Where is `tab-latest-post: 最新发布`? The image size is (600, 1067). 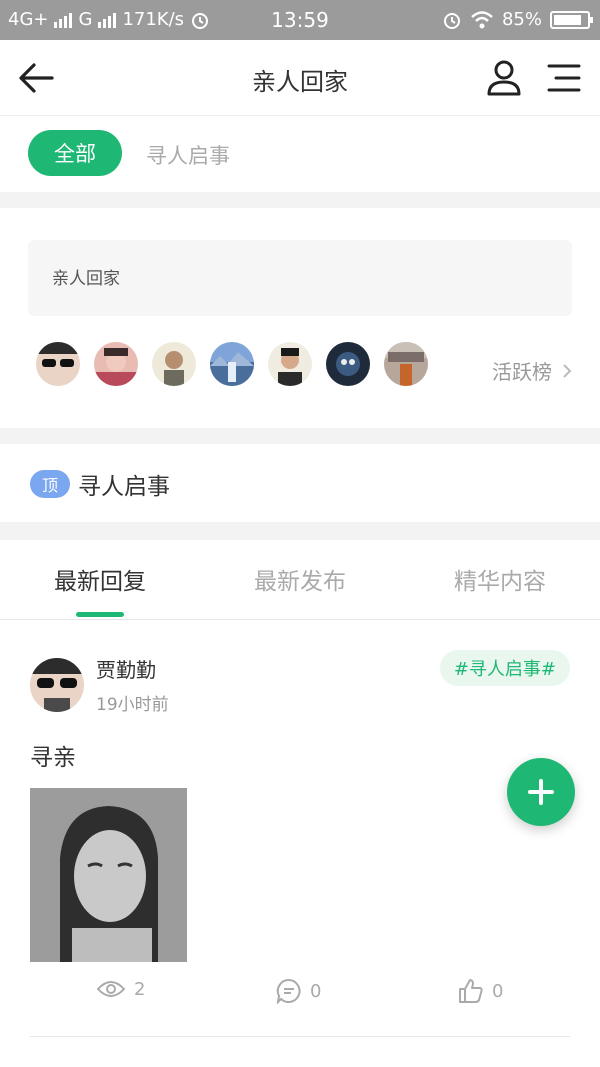 tab-latest-post: 最新发布 is located at coordinates (300, 579).